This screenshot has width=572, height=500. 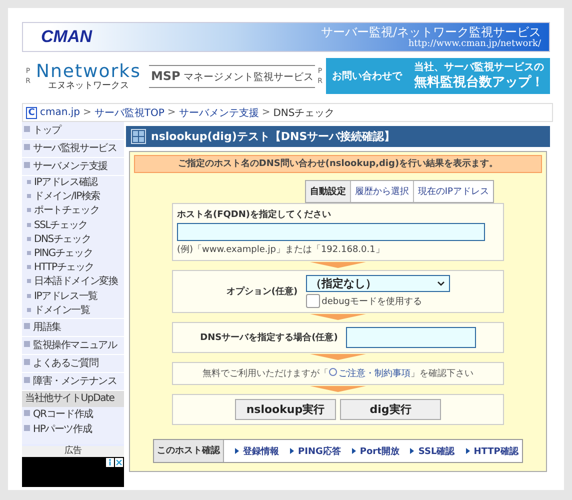 I want to click on field-label: オプション(任意), so click(x=262, y=291).